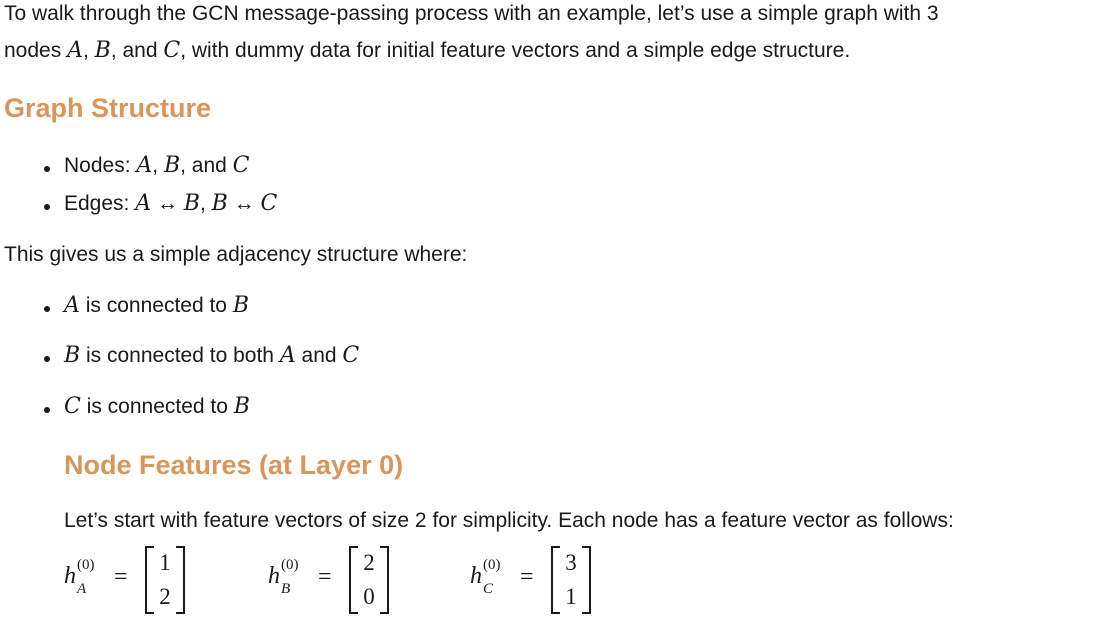 This screenshot has height=630, width=1110. What do you see at coordinates (100, 165) in the screenshot?
I see `text: Nodes:` at bounding box center [100, 165].